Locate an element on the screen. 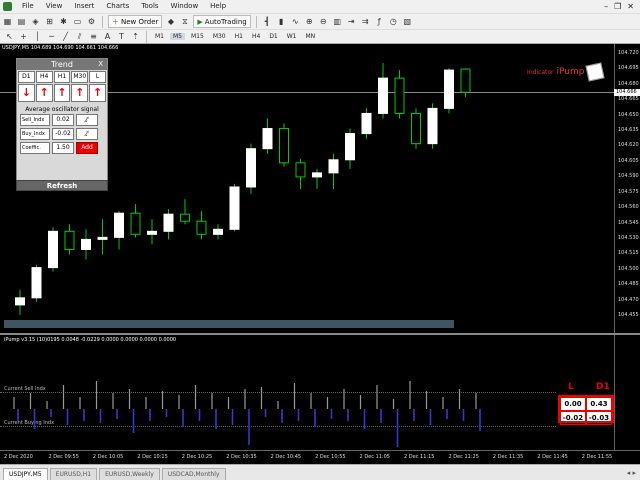 Image resolution: width=640 pixels, height=480 pixels. time-axis-label: 2 Dec 11:35 is located at coordinates (508, 457).